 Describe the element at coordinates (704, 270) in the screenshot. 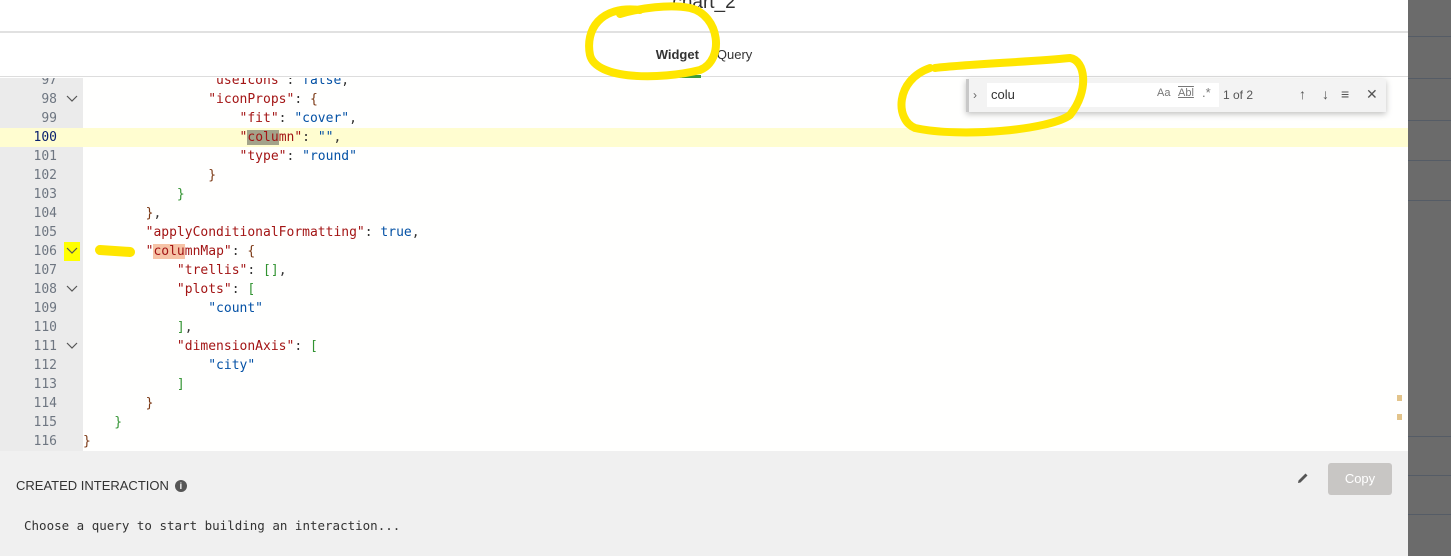

I see `code-line: 107 "trellis": [],` at that location.